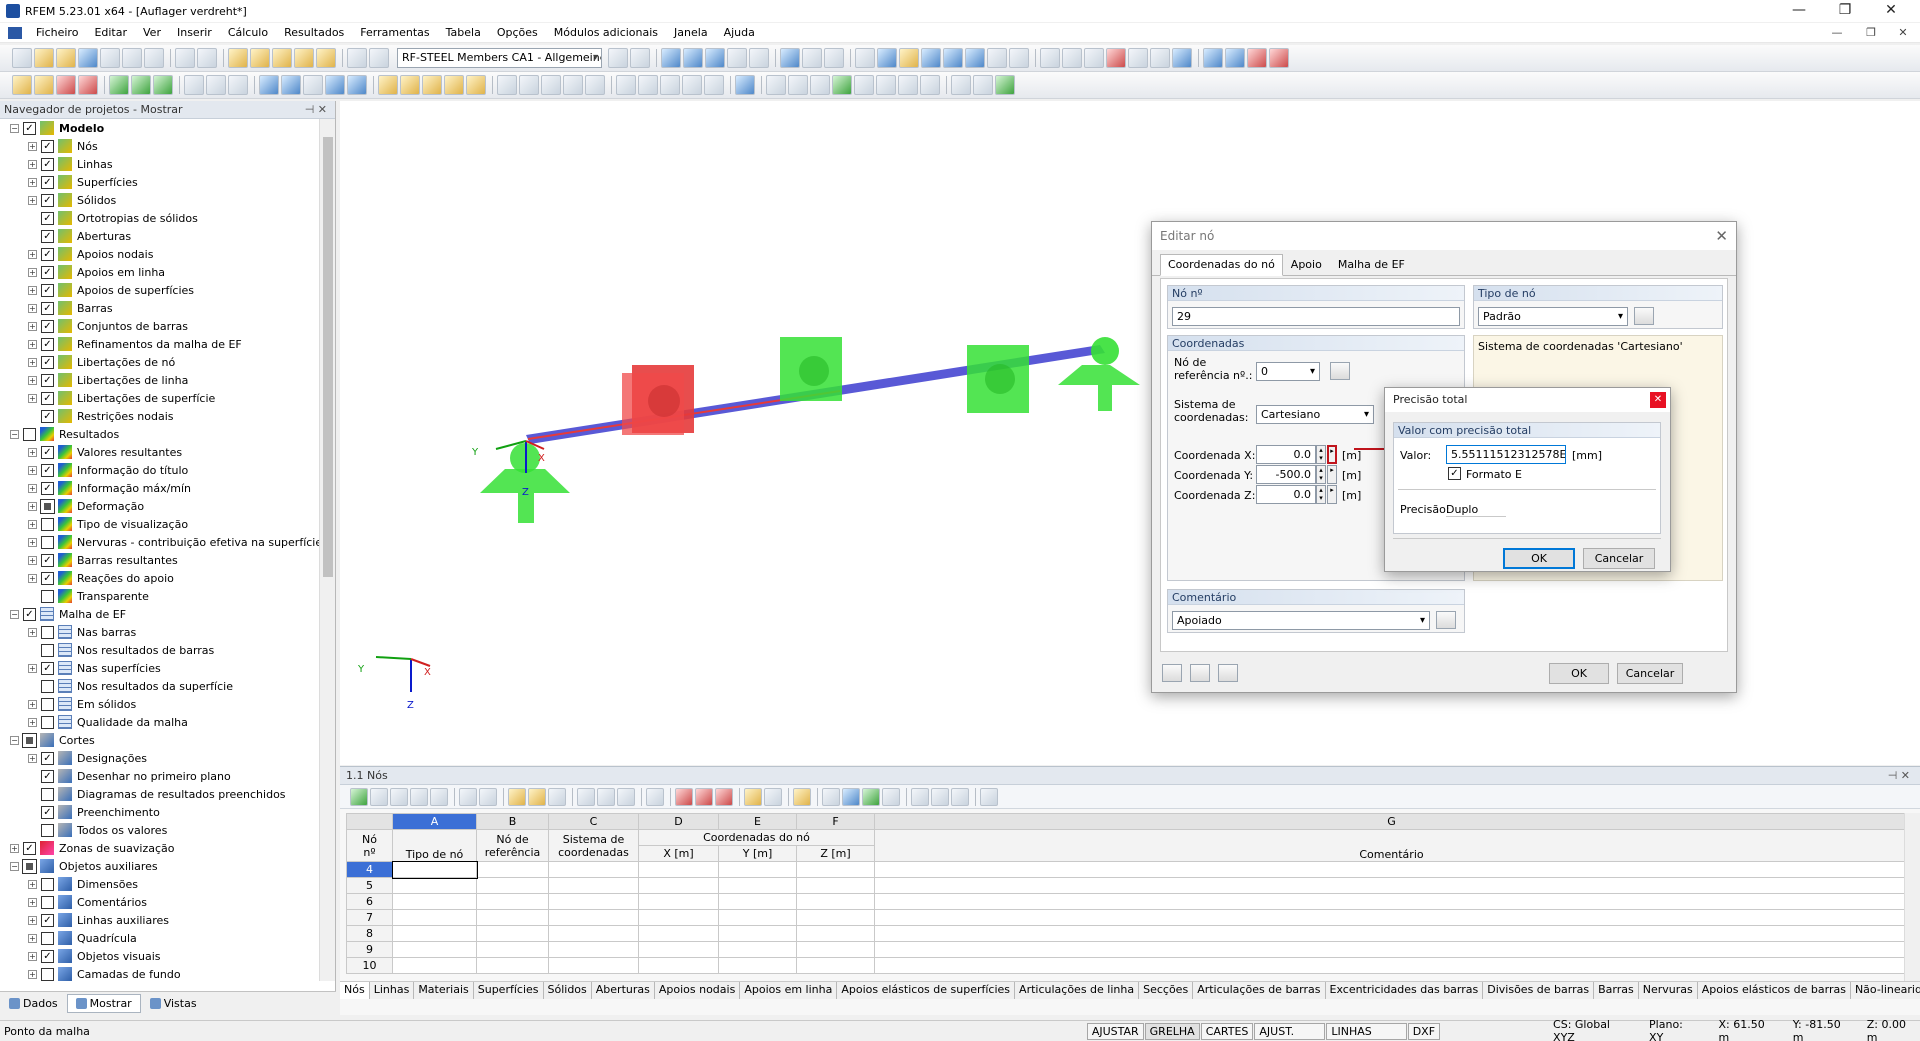  What do you see at coordinates (920, 796) in the screenshot?
I see `table-format-icon` at bounding box center [920, 796].